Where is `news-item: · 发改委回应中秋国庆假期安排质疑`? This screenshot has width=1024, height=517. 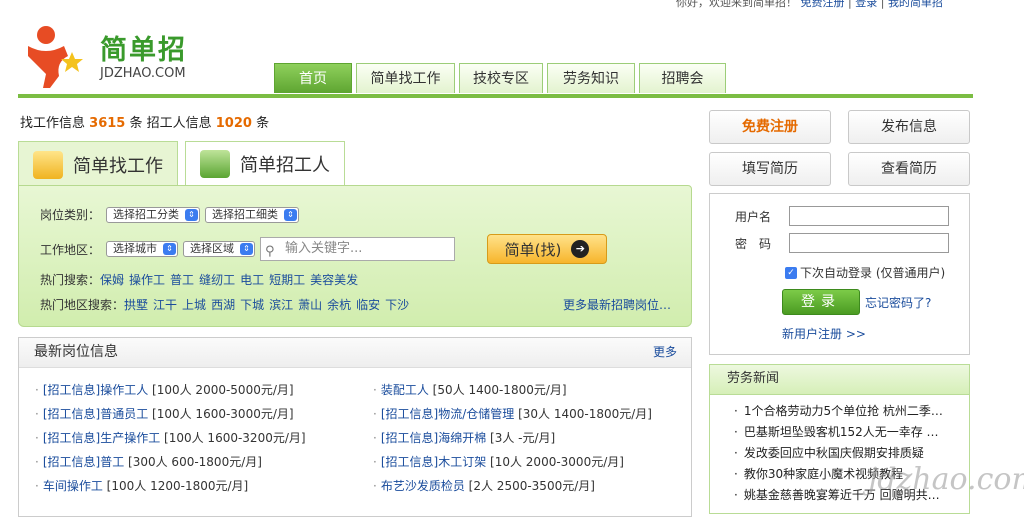 news-item: · 发改委回应中秋国庆假期安排质疑 is located at coordinates (839, 453).